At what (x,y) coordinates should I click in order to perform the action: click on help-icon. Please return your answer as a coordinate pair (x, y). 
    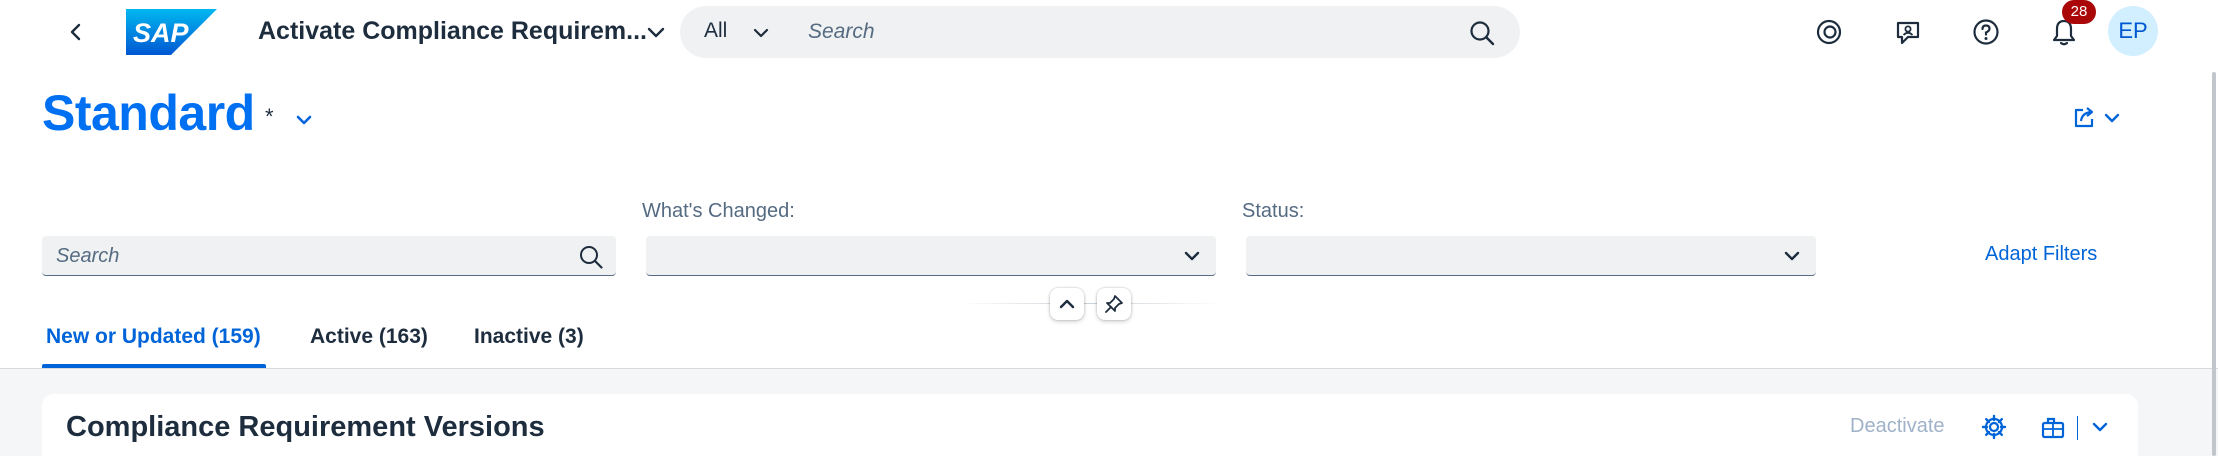
    Looking at the image, I should click on (1986, 32).